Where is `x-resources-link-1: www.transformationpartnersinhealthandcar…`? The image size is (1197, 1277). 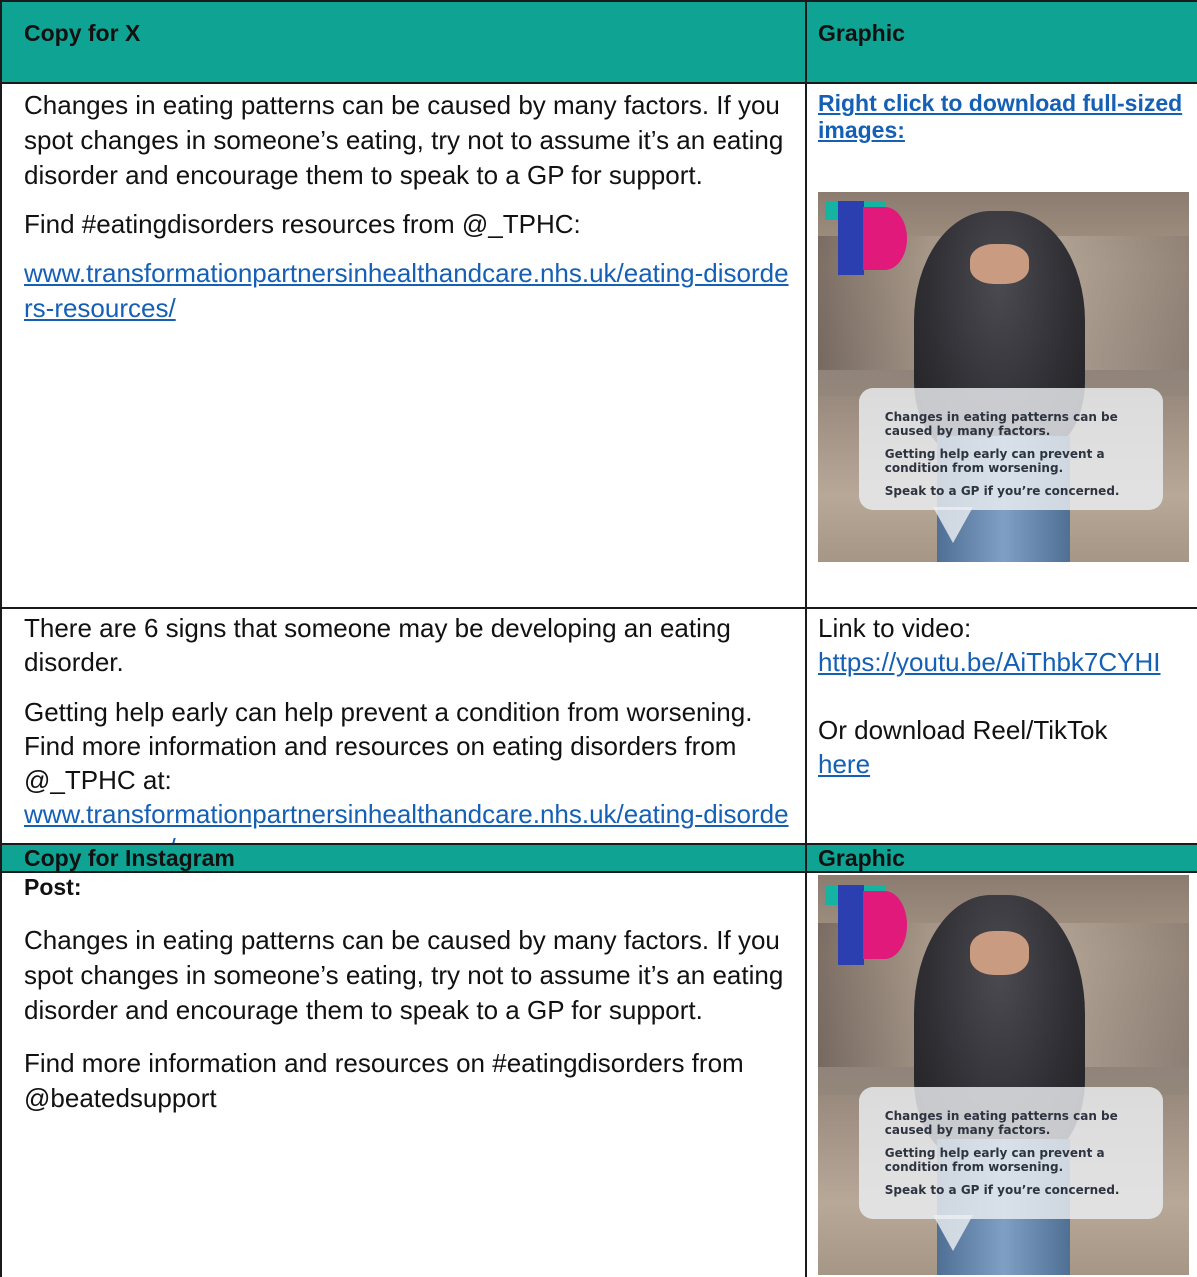
x-resources-link-1: www.transformationpartnersinhealthandcar… is located at coordinates (406, 290).